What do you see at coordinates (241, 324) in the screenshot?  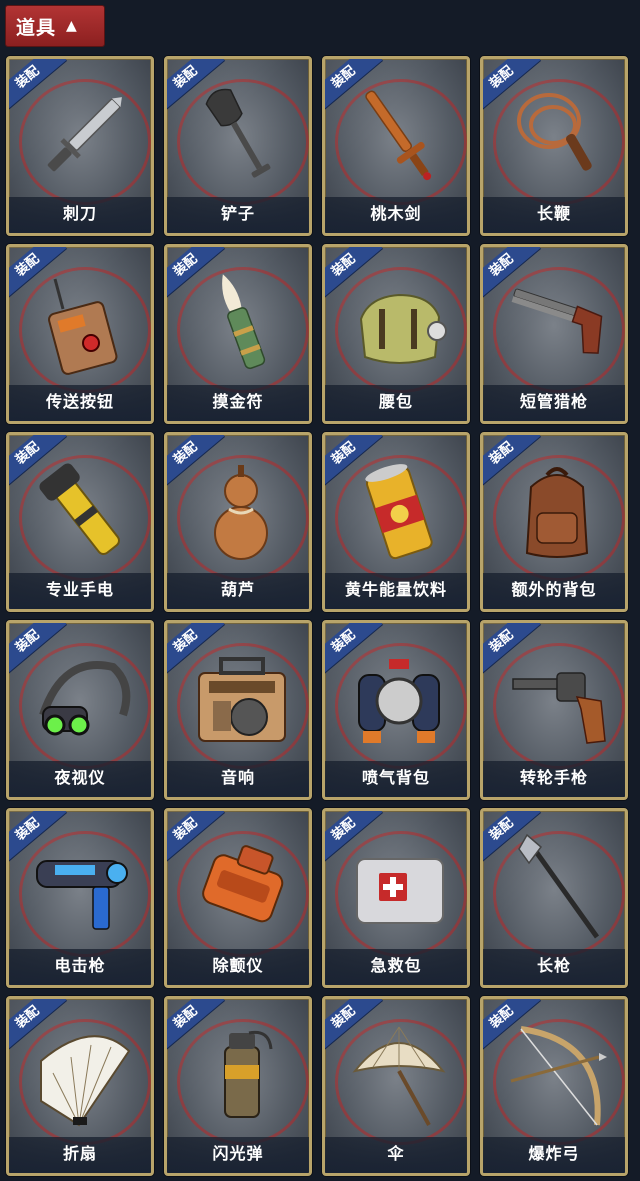 I see `talisman-icon` at bounding box center [241, 324].